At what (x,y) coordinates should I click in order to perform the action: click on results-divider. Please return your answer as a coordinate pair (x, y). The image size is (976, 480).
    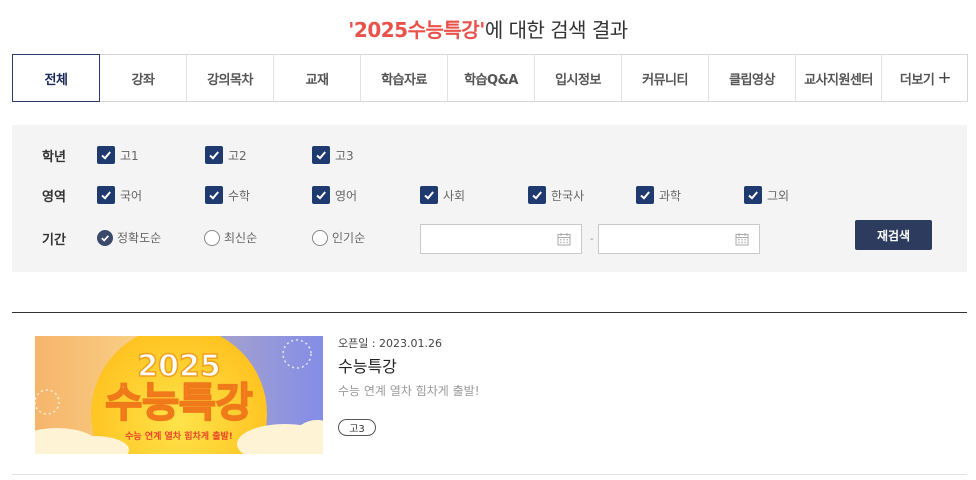
    Looking at the image, I should click on (489, 312).